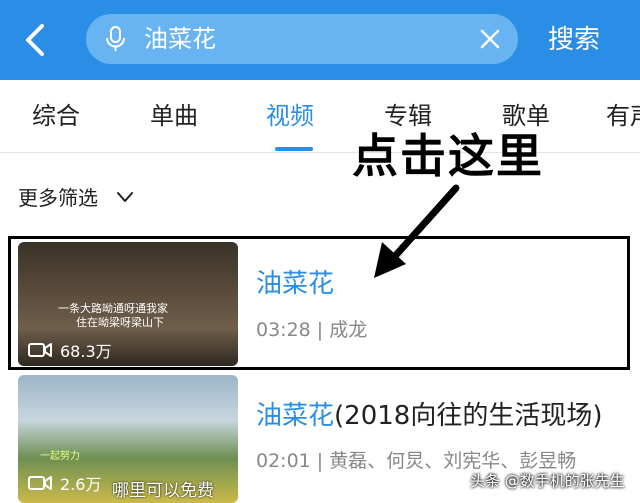  I want to click on clear-icon, so click(490, 39).